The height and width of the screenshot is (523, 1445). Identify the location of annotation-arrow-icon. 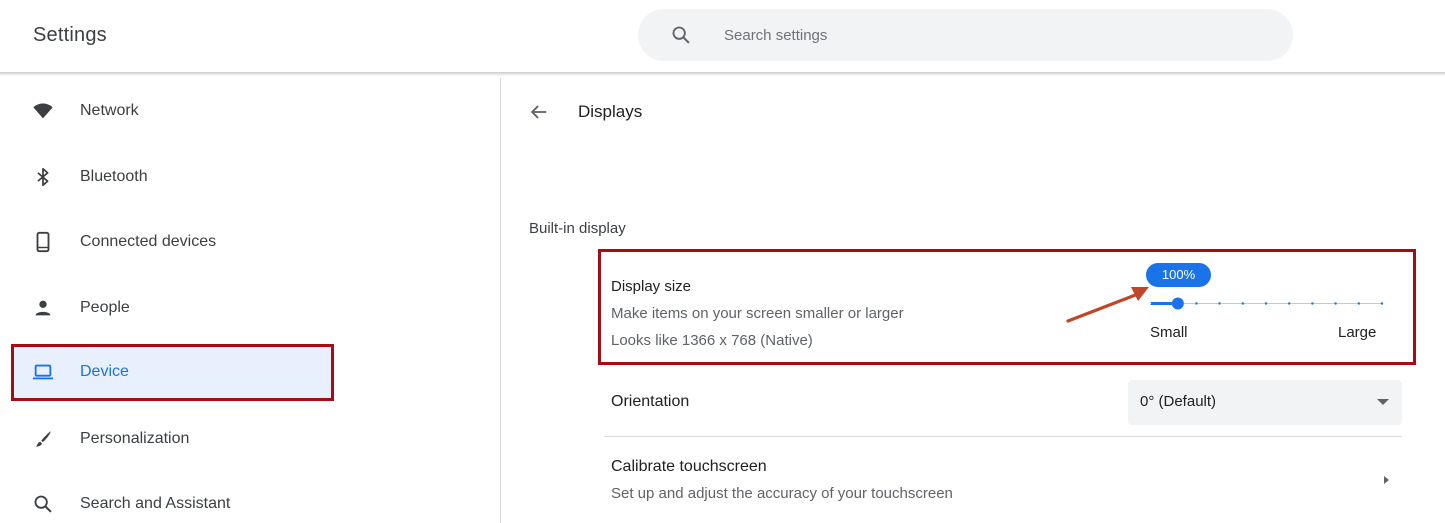
(1107, 305).